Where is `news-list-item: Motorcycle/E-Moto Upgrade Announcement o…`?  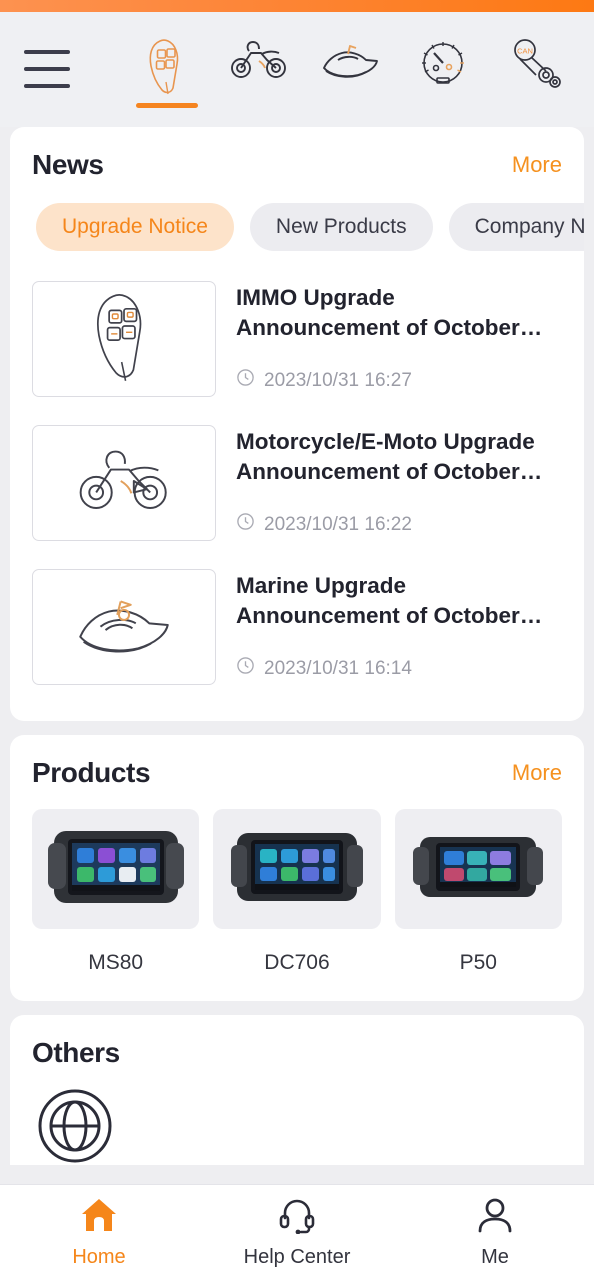
news-list-item: Motorcycle/E-Moto Upgrade Announcement o… is located at coordinates (297, 483).